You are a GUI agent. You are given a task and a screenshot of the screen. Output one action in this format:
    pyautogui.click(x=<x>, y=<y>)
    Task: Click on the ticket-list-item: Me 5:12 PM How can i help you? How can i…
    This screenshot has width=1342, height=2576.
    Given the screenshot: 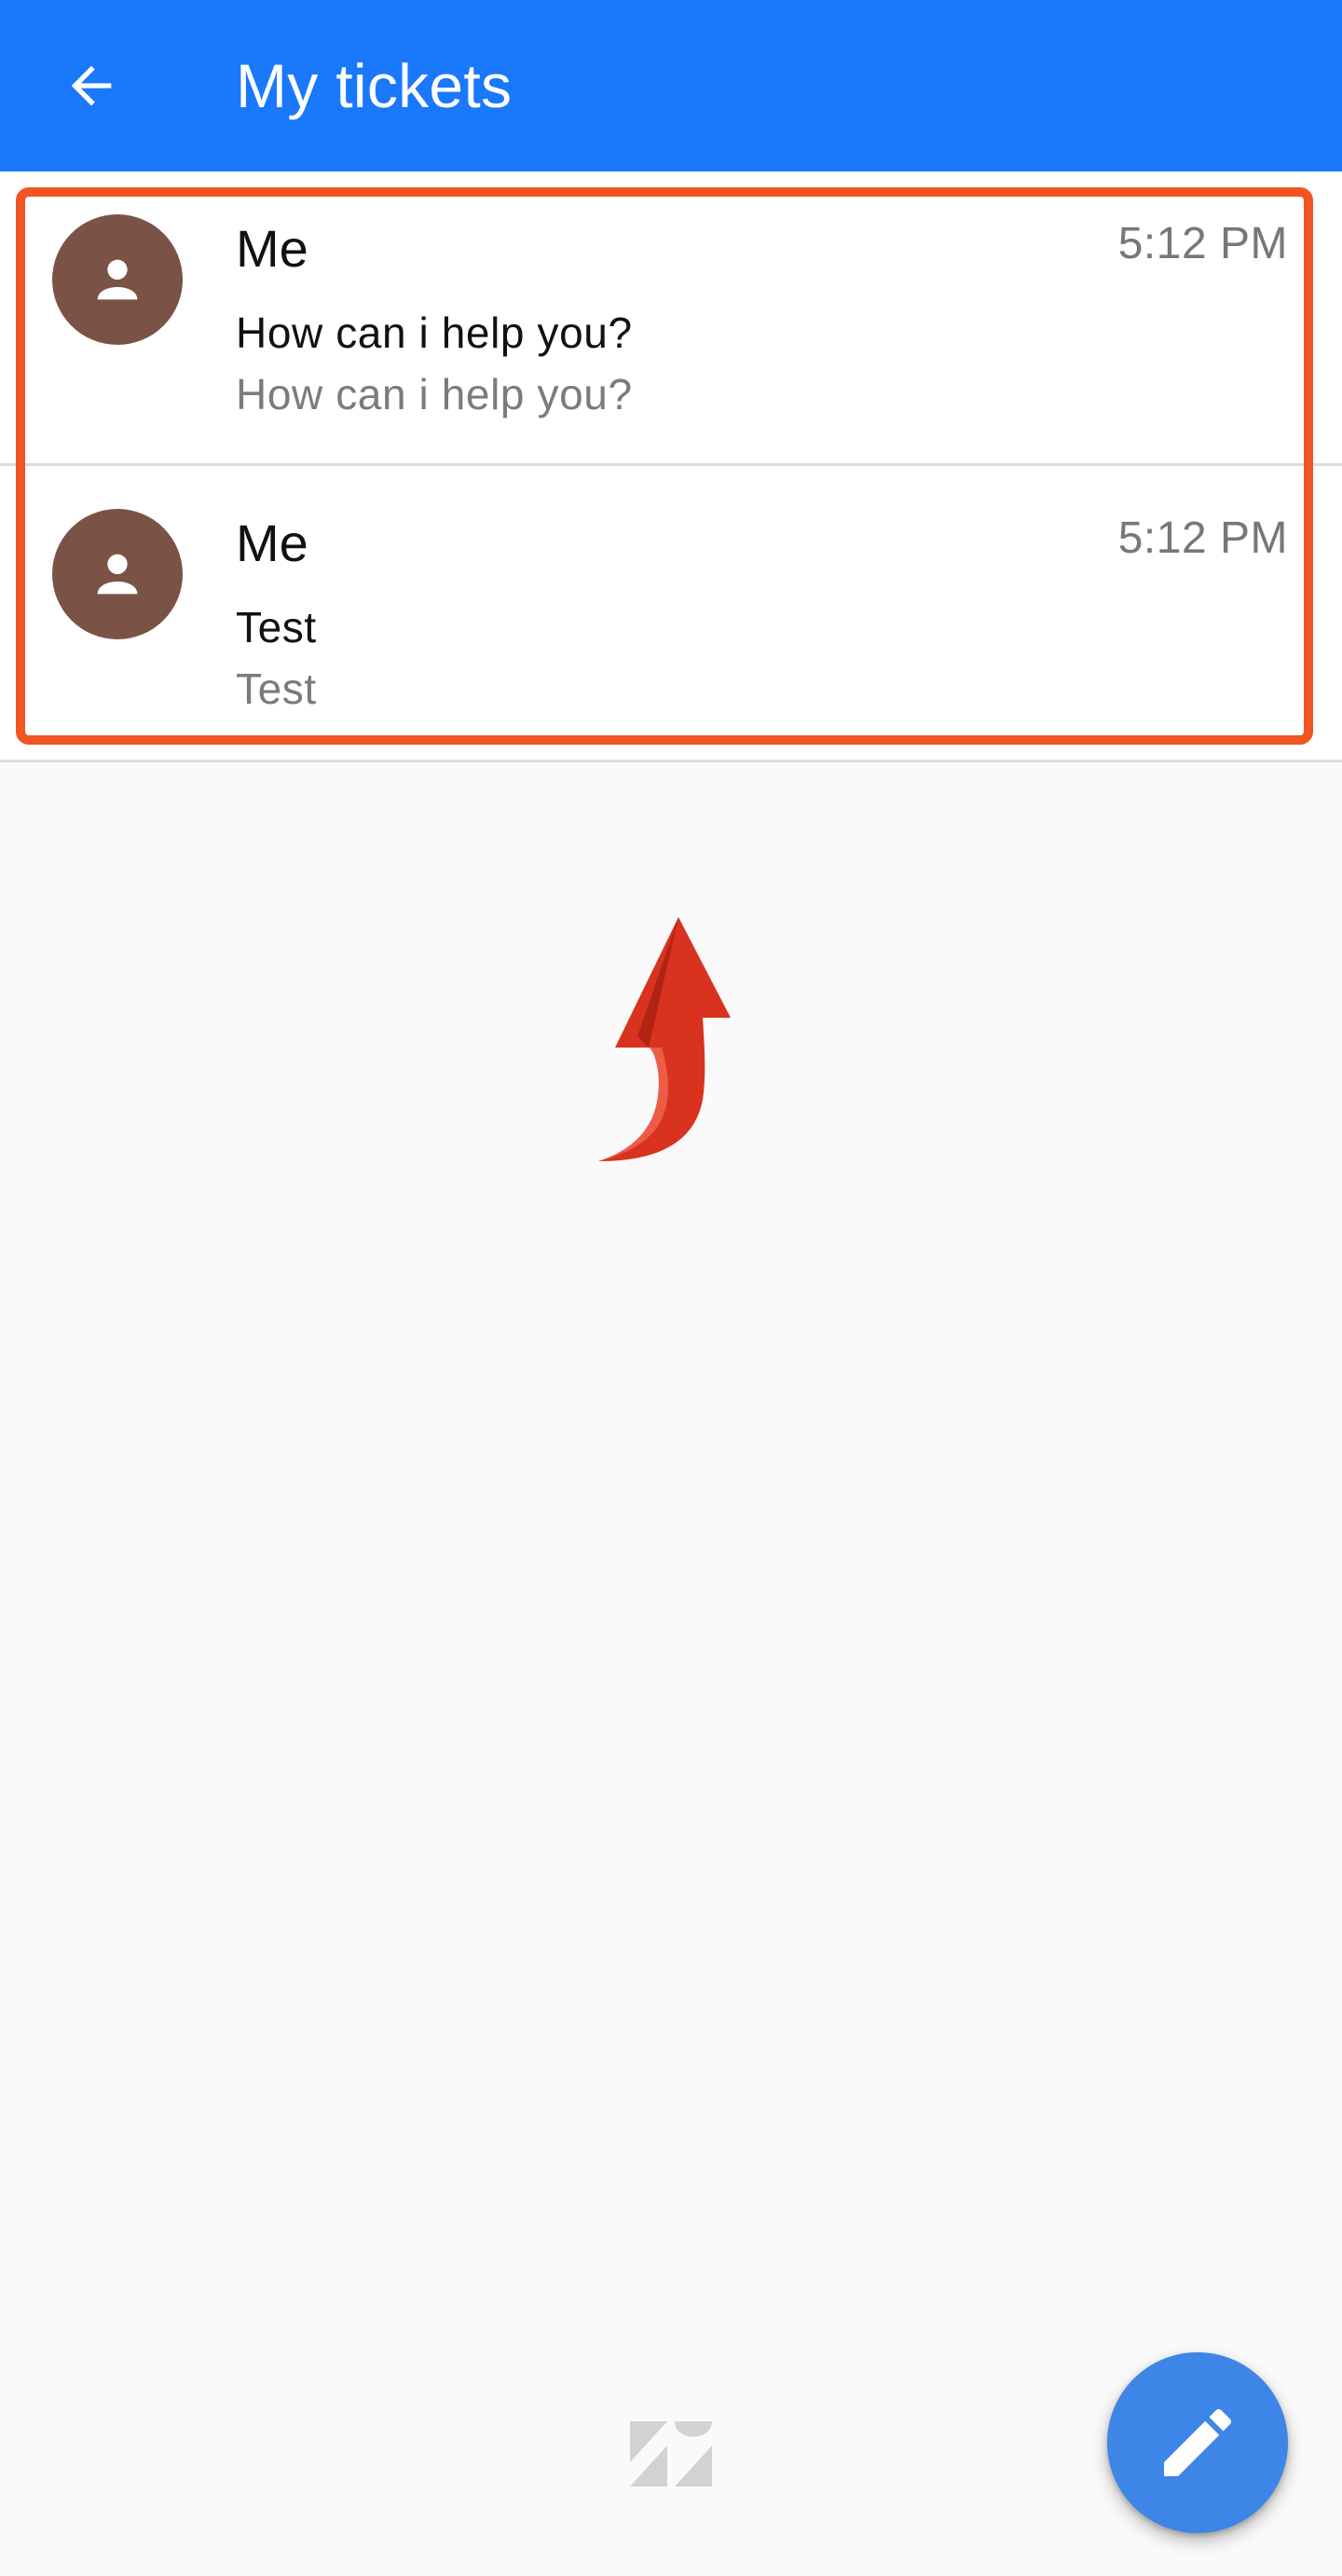 What is the action you would take?
    pyautogui.click(x=671, y=318)
    